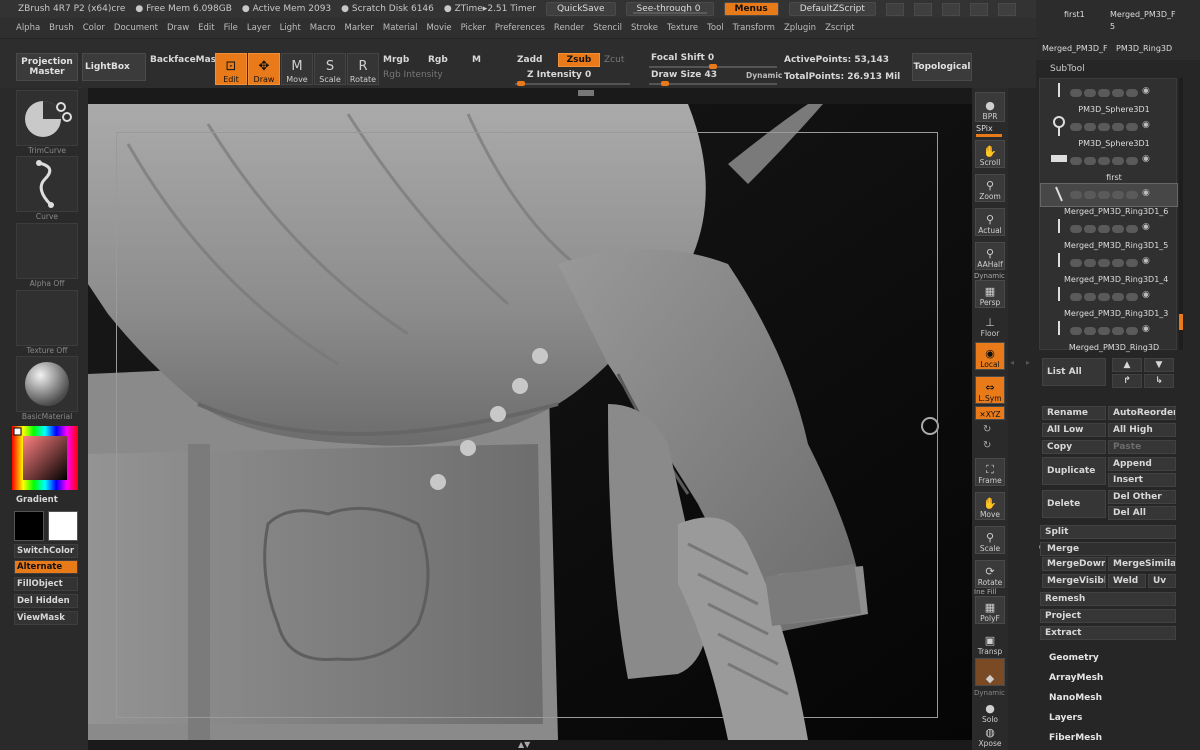 This screenshot has height=750, width=1200. I want to click on tray-arrow-left-icon: ◂, so click(1012, 362).